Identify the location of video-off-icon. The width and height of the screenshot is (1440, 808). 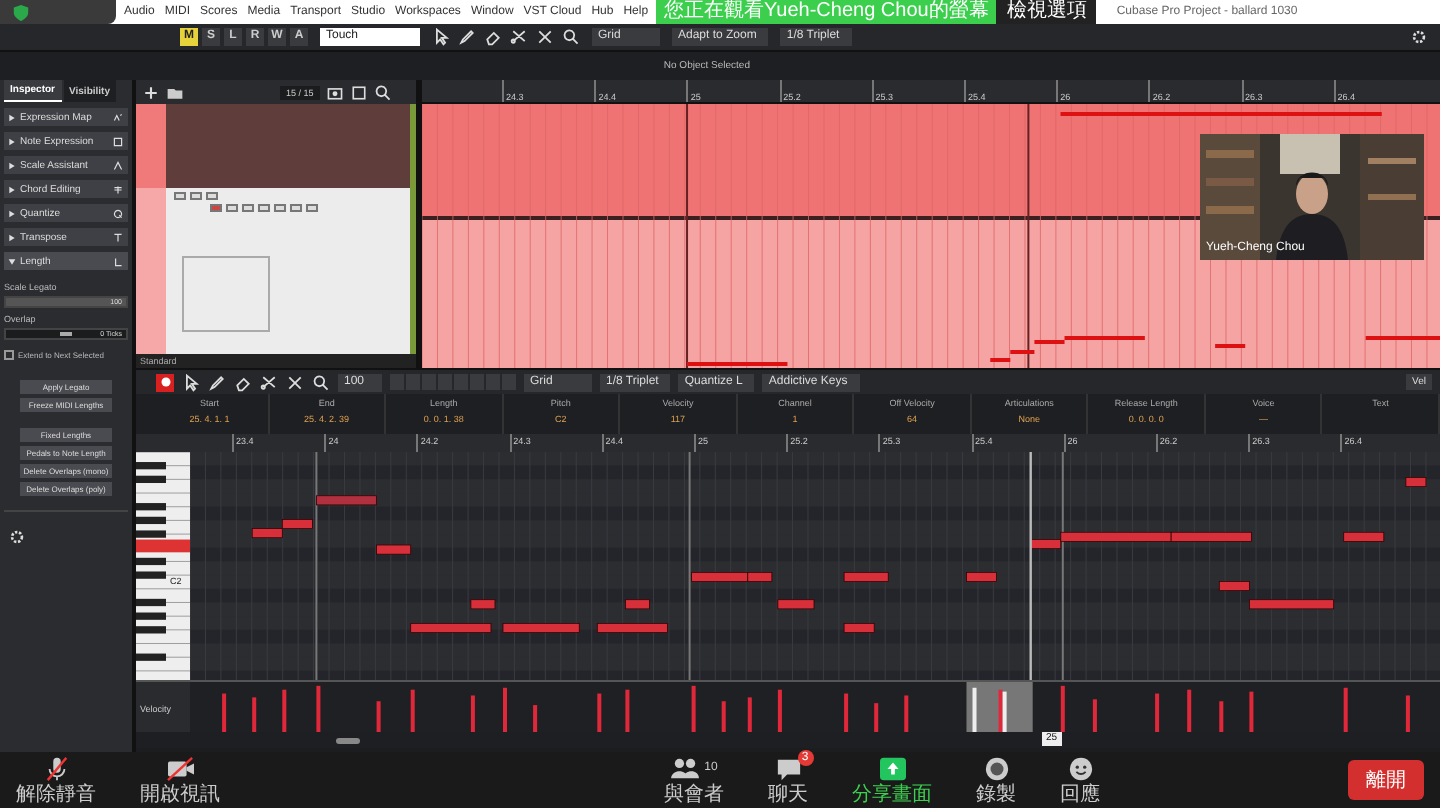
(180, 768).